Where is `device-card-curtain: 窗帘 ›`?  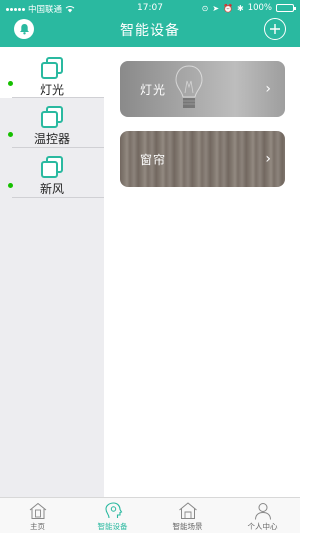 device-card-curtain: 窗帘 › is located at coordinates (202, 159).